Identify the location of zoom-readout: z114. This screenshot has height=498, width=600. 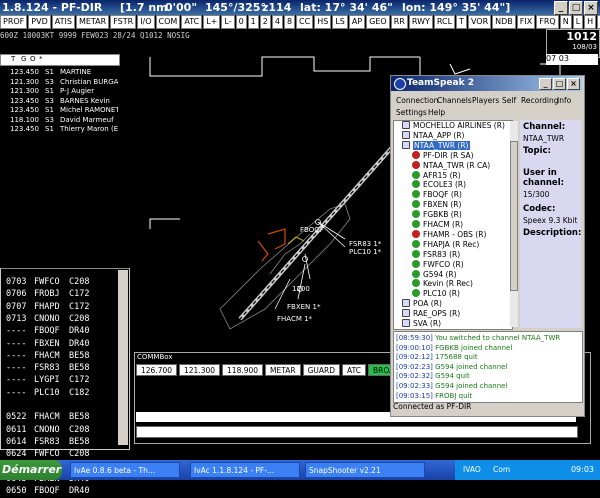
(277, 7).